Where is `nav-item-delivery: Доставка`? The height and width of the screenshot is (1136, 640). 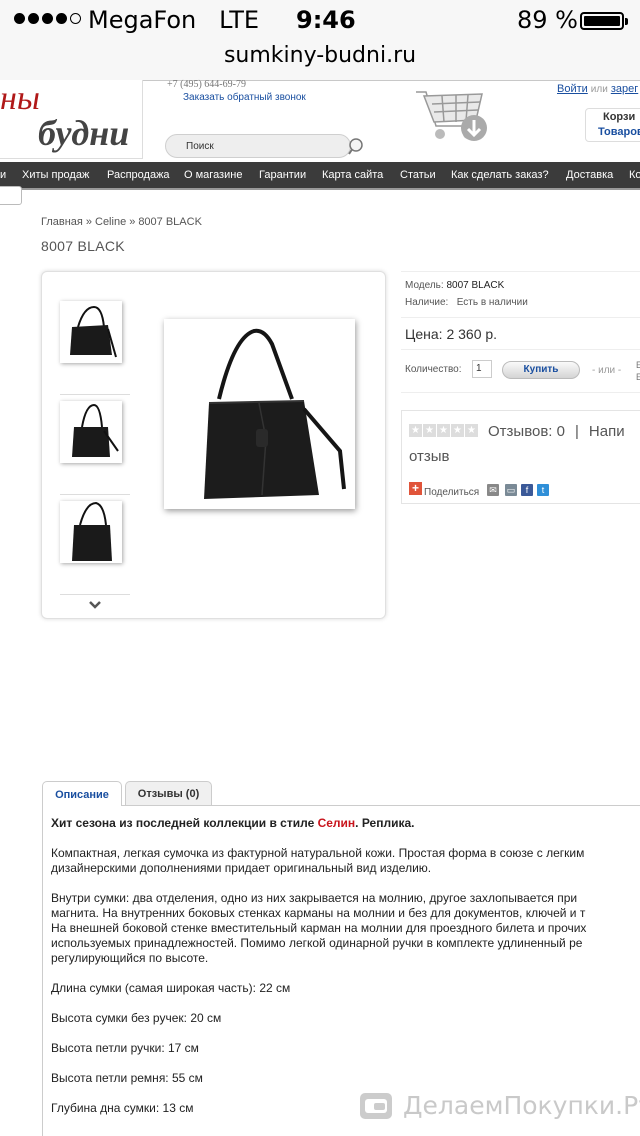 nav-item-delivery: Доставка is located at coordinates (589, 175).